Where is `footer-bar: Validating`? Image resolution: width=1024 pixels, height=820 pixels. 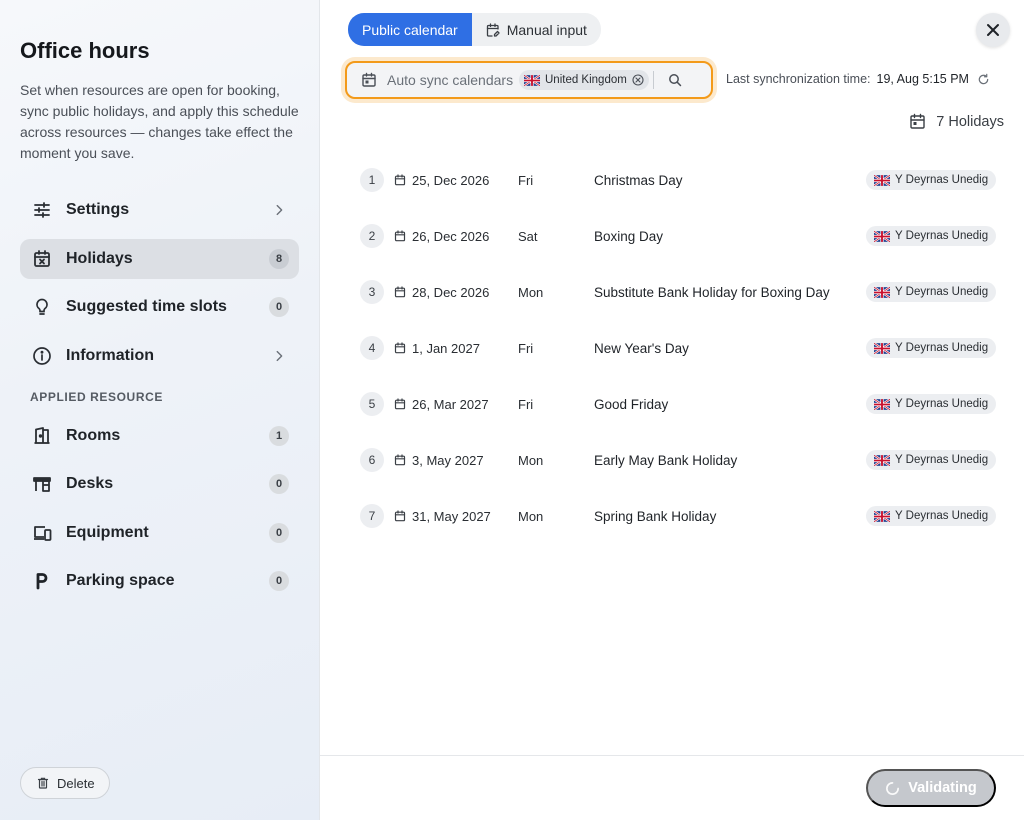 footer-bar: Validating is located at coordinates (672, 787).